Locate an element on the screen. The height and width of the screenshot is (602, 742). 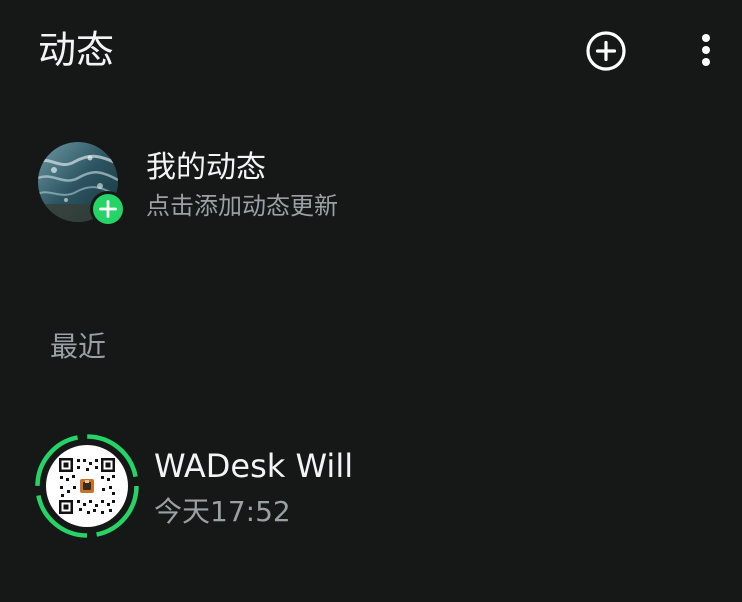
add-status-button is located at coordinates (606, 51).